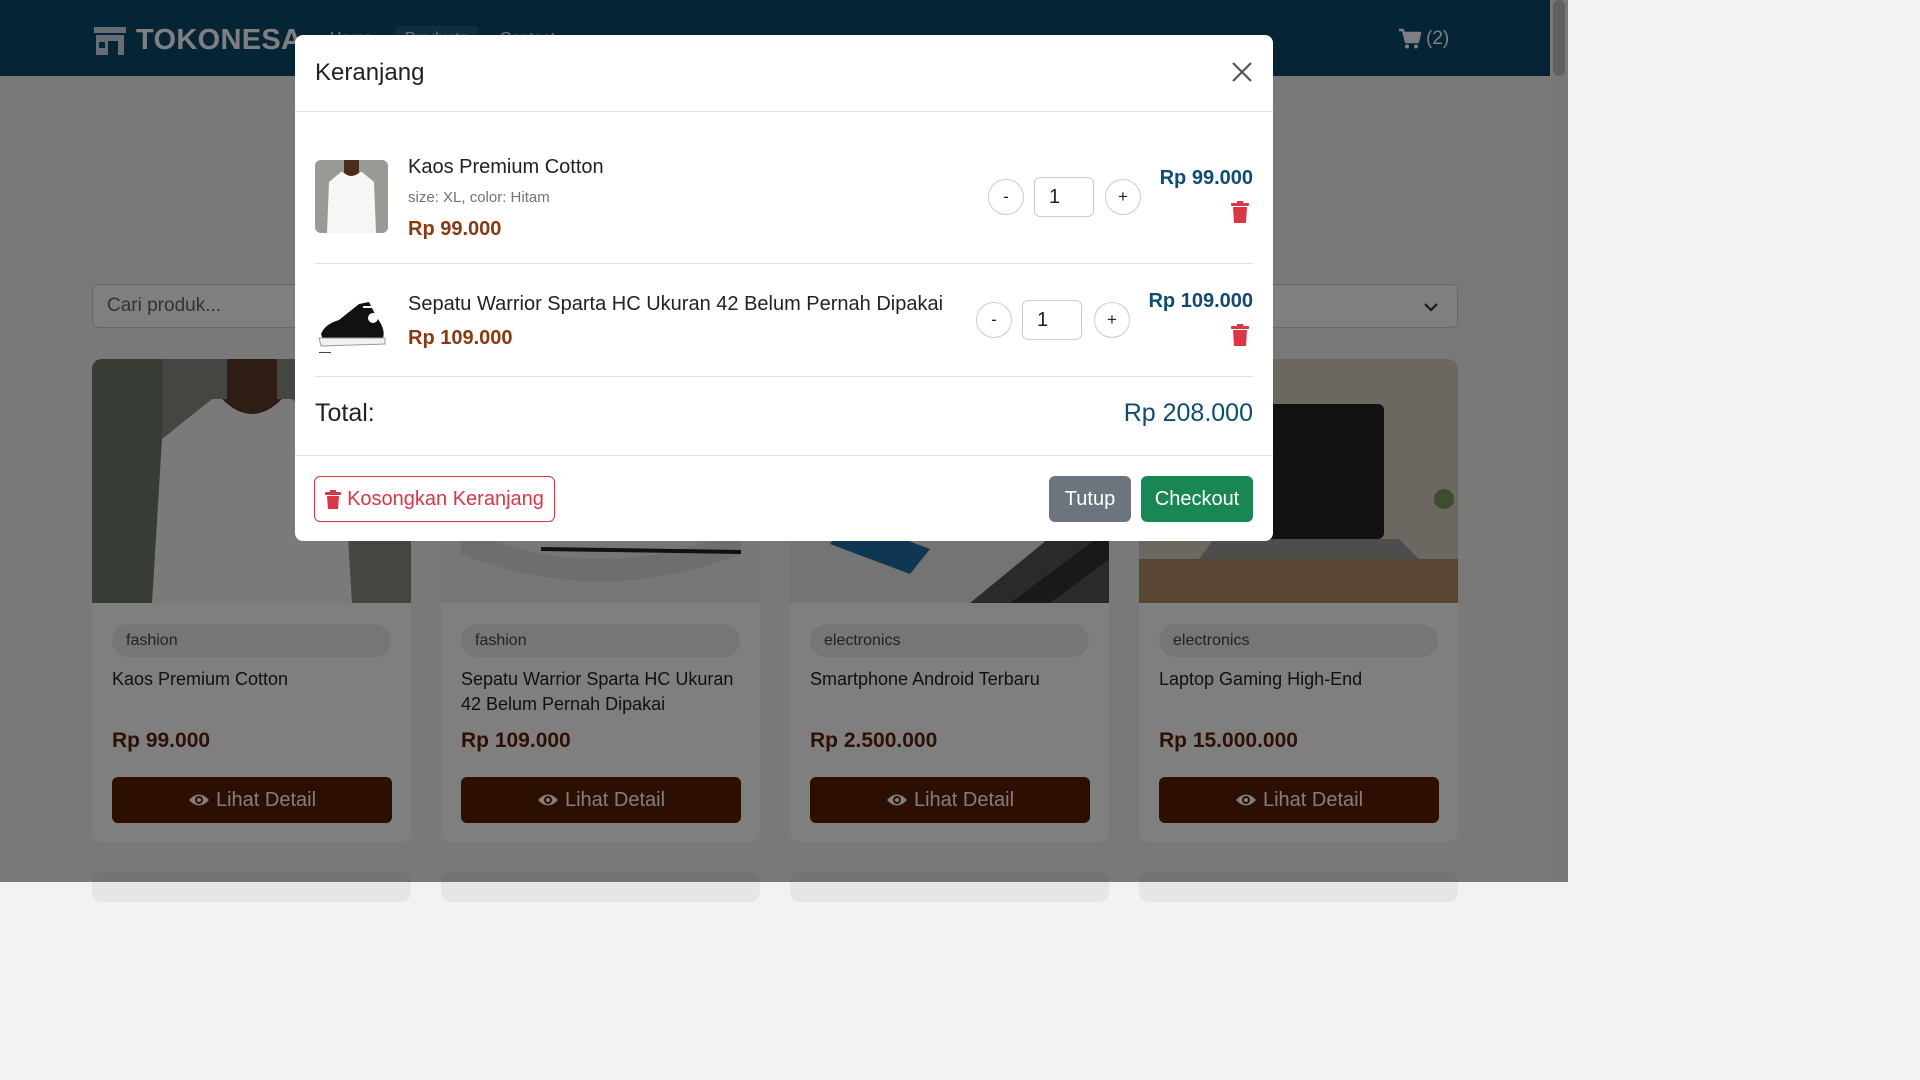  Describe the element at coordinates (460, 338) in the screenshot. I see `item-price: Rp 109.000` at that location.